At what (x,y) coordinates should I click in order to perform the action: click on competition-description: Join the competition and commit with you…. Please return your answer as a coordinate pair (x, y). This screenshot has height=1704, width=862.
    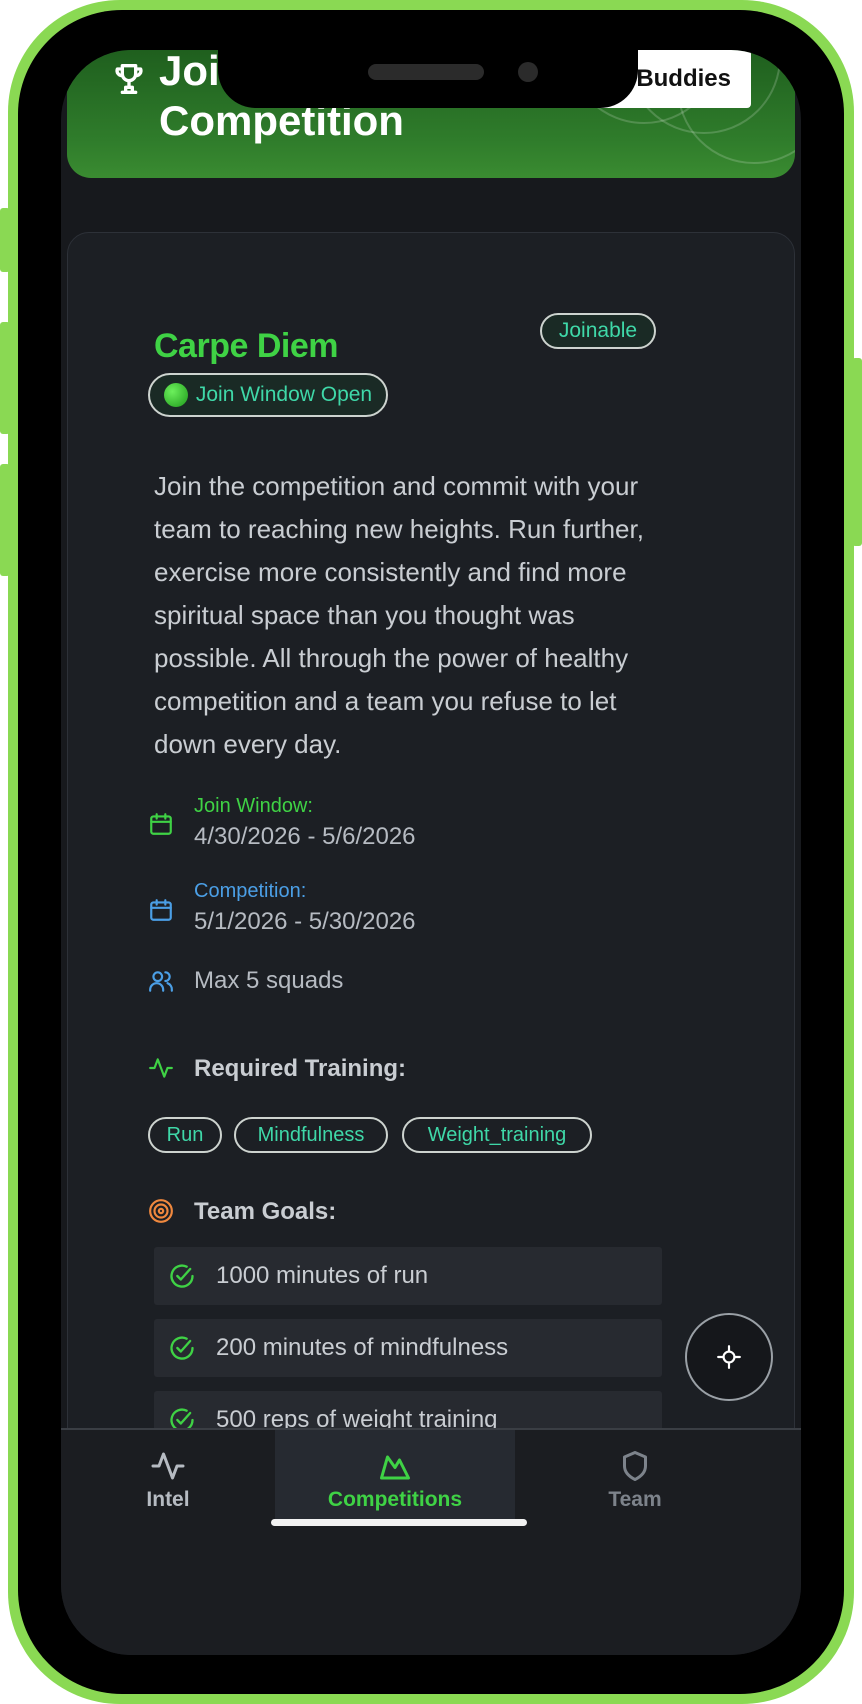
    Looking at the image, I should click on (399, 615).